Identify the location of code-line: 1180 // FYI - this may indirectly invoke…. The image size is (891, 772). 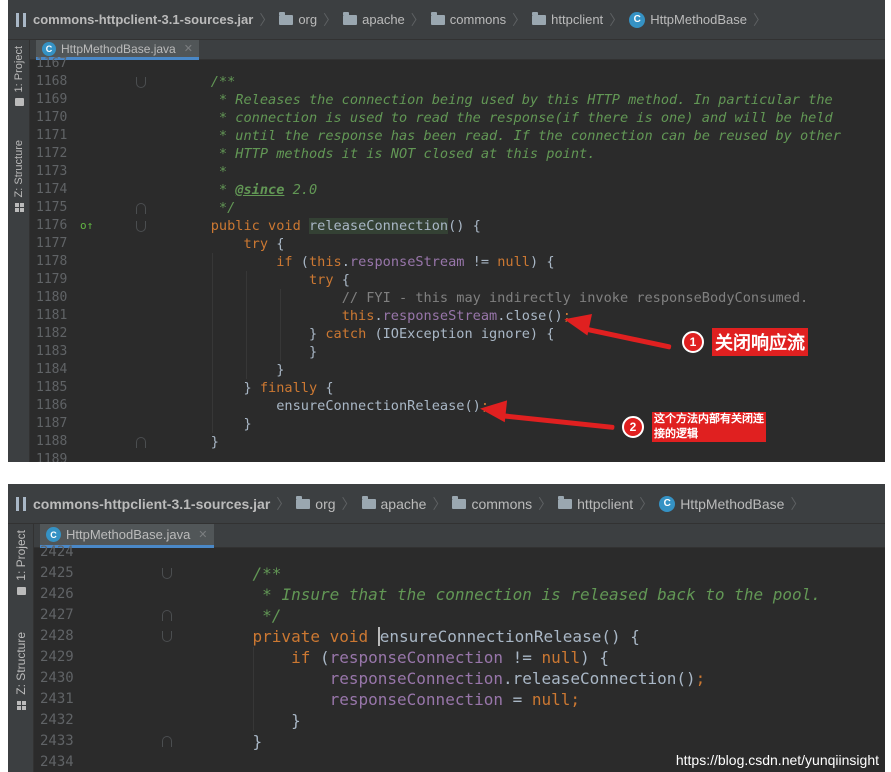
(457, 298).